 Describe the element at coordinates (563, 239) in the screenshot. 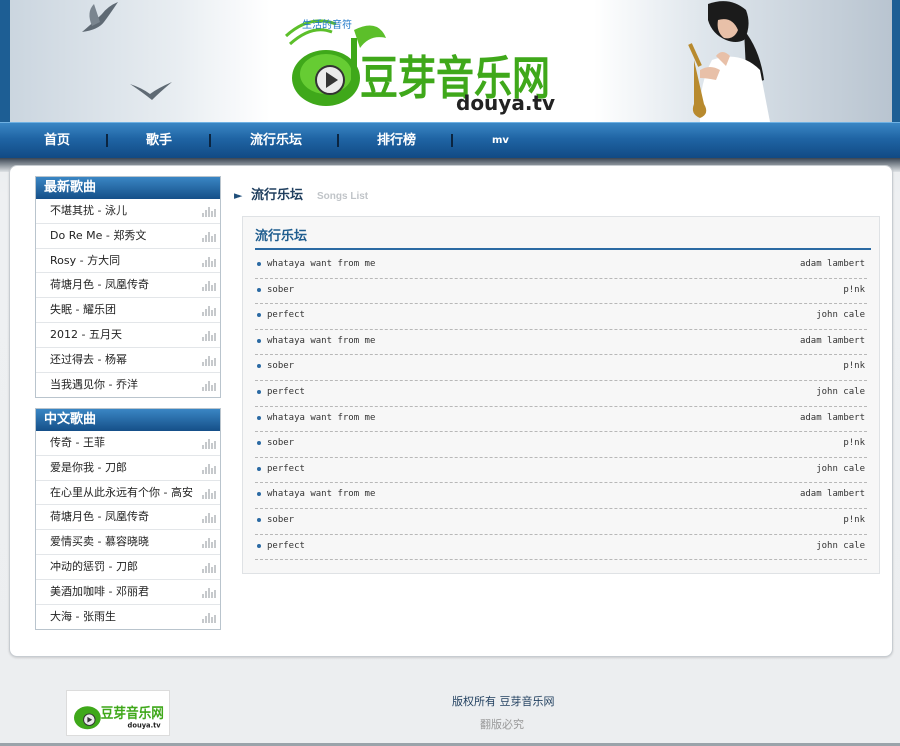

I see `song-list-title: 流行乐坛` at that location.